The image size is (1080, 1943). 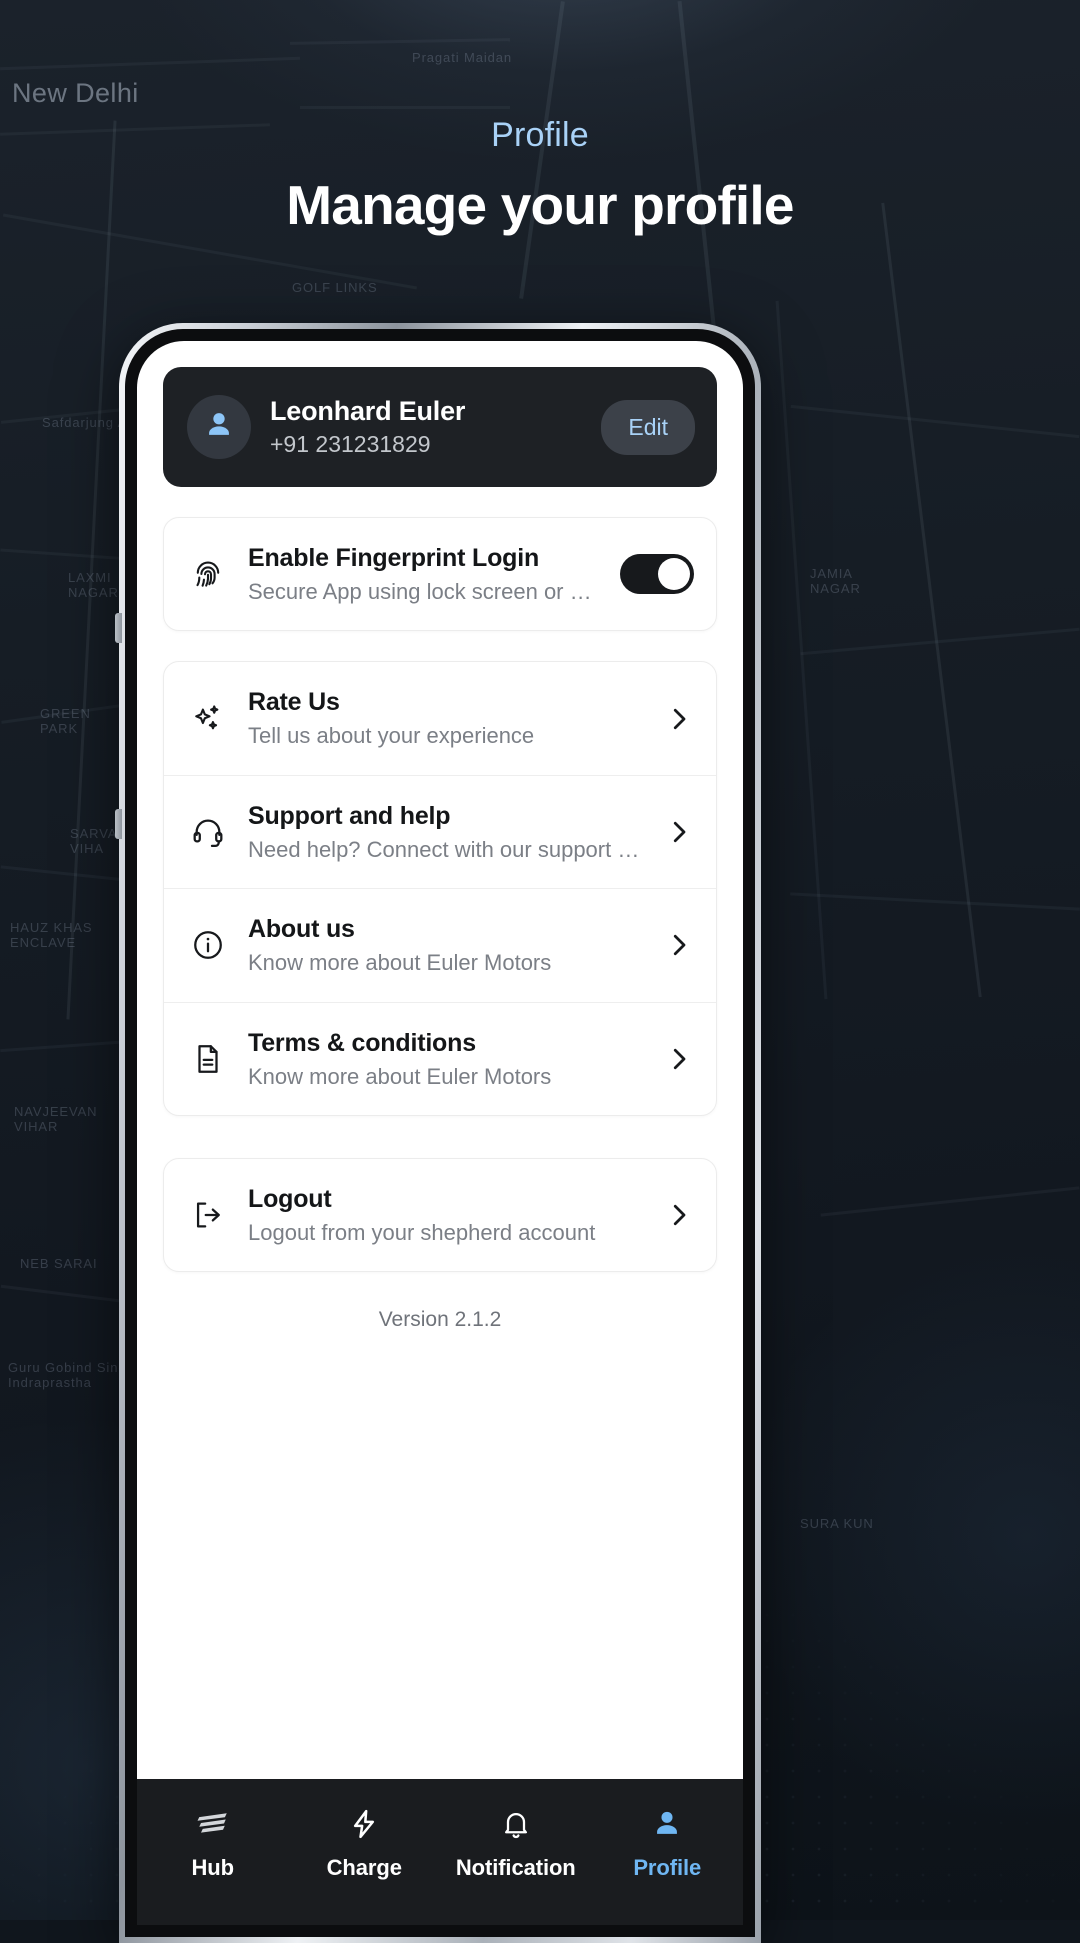 What do you see at coordinates (391, 736) in the screenshot?
I see `menu-item-subtitle: Tell us about your experience` at bounding box center [391, 736].